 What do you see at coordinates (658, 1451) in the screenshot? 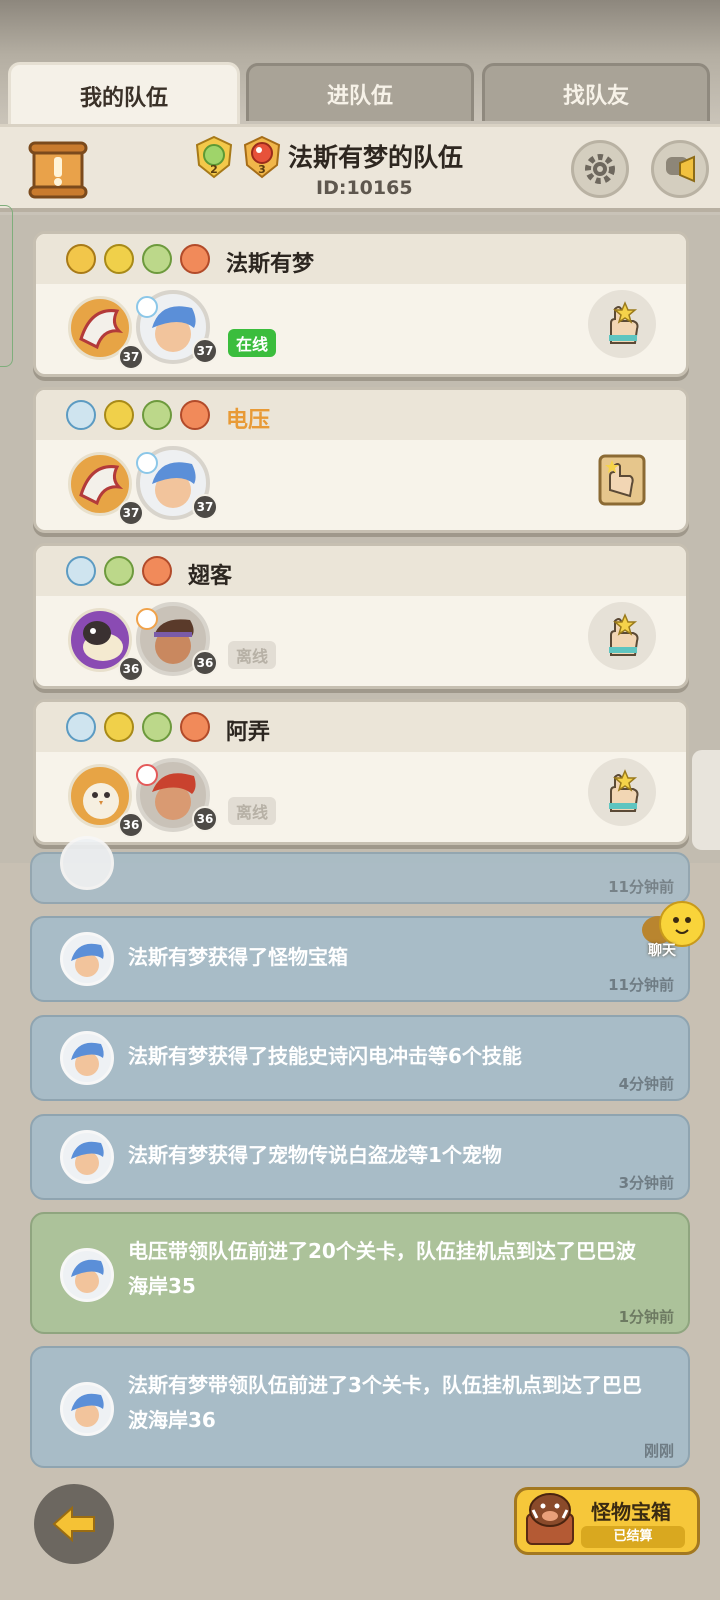
I see `message-time: 刚刚` at bounding box center [658, 1451].